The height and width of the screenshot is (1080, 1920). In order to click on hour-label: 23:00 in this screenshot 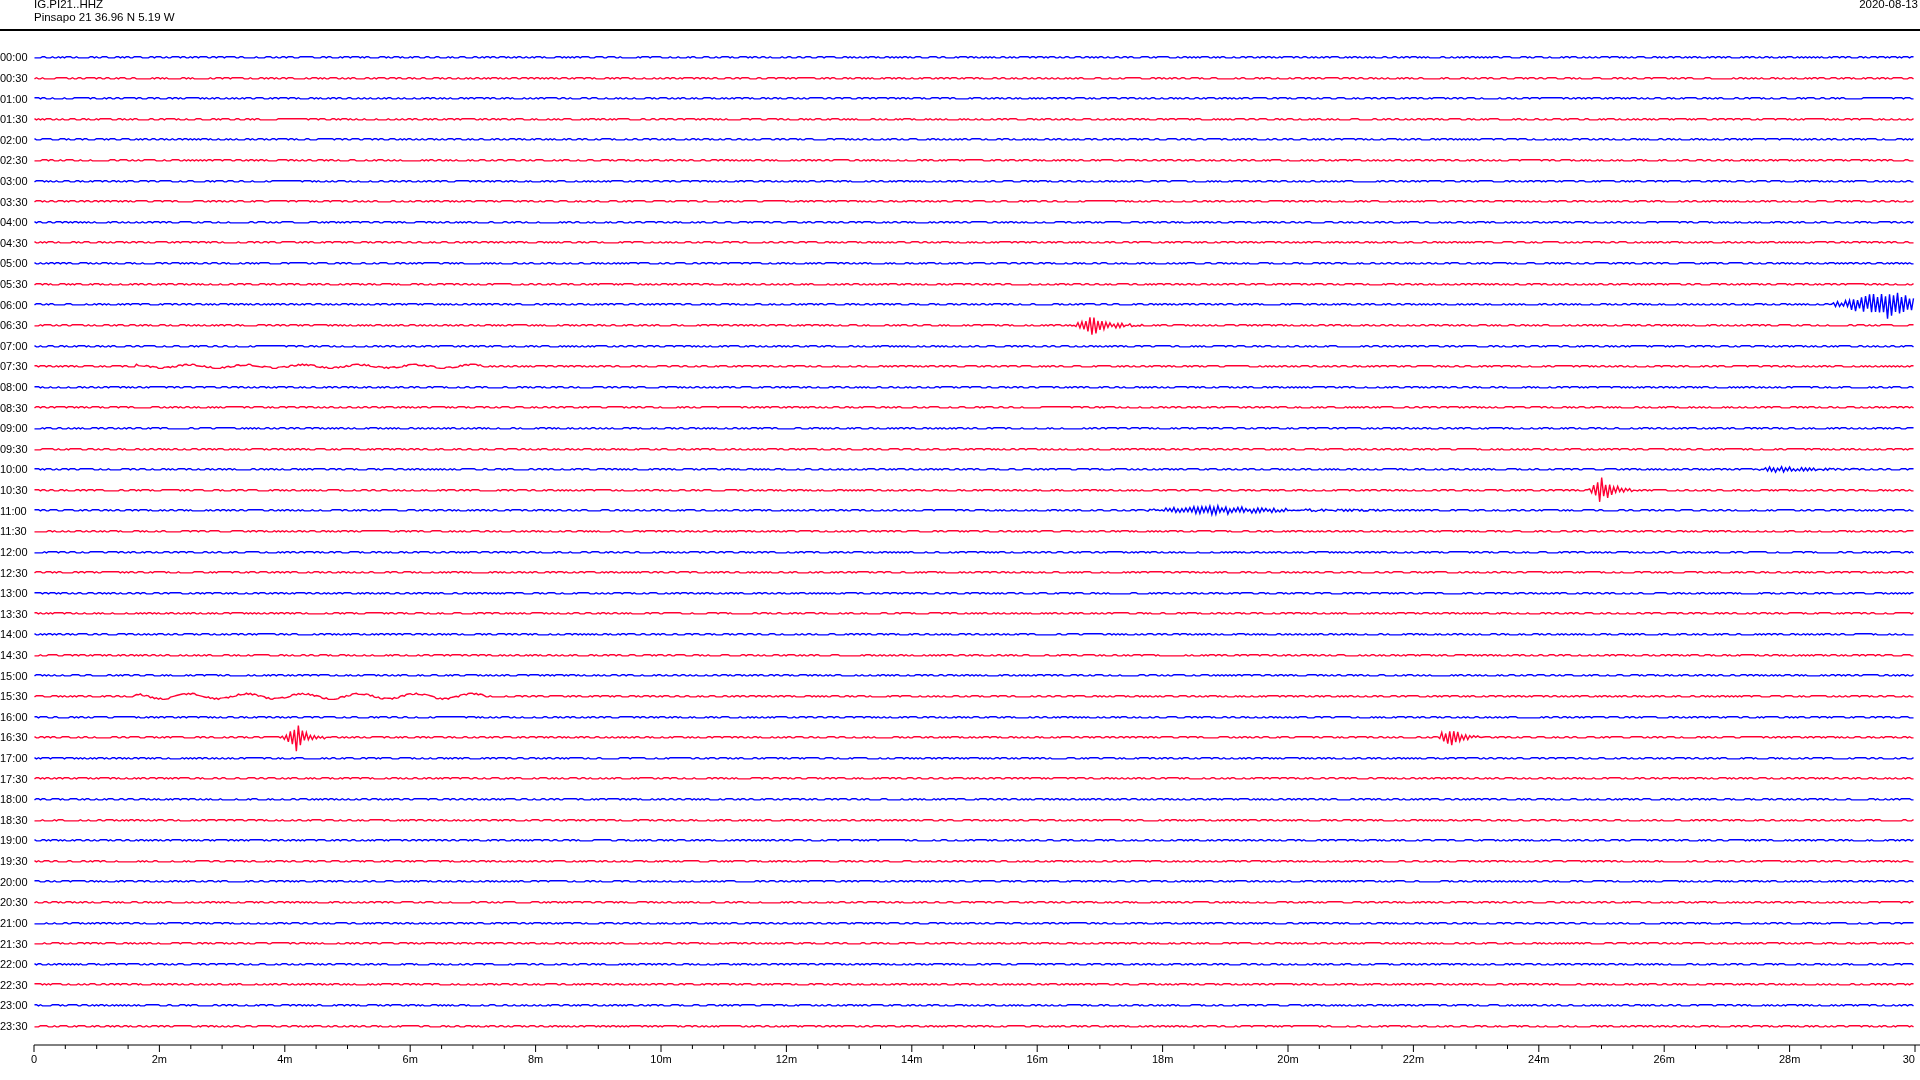, I will do `click(14, 1005)`.